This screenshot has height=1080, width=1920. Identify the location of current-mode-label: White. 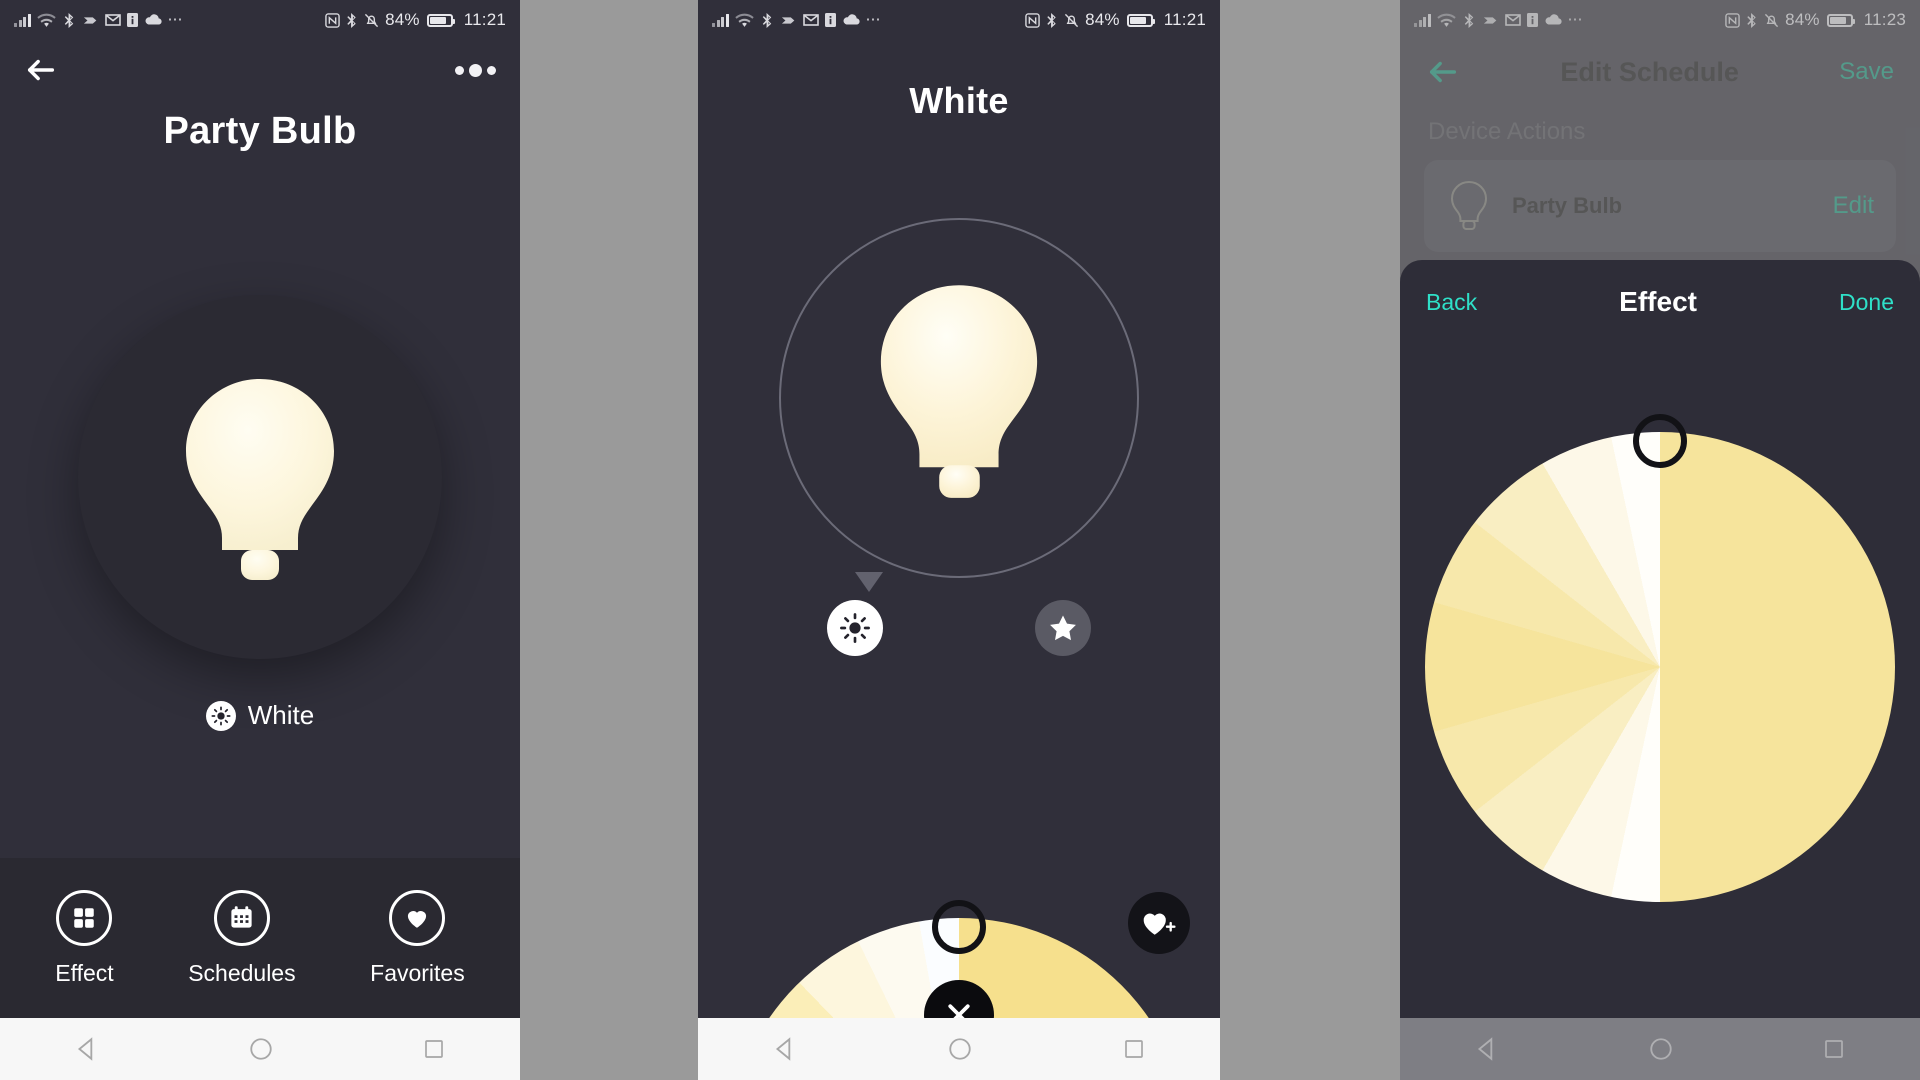
(281, 715).